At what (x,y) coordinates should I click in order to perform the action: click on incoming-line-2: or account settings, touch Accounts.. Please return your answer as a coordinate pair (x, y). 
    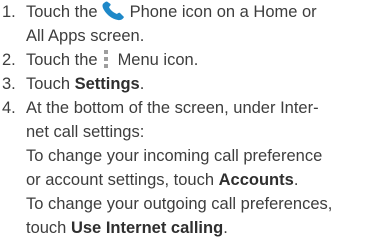
    Looking at the image, I should click on (162, 180).